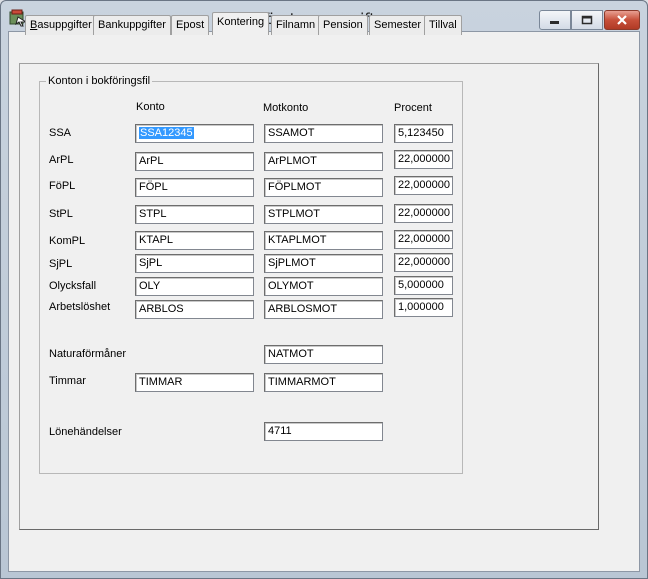  Describe the element at coordinates (323, 431) in the screenshot. I see `motkonto-field-lonehandelser: 4711` at that location.